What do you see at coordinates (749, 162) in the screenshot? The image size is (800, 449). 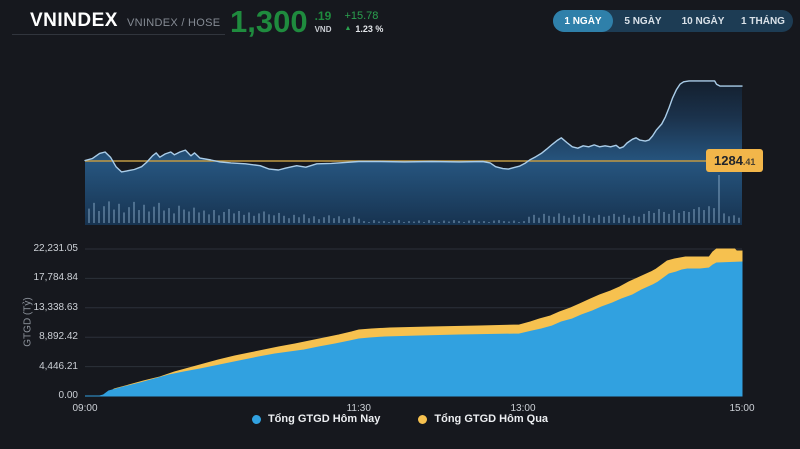 I see `reference-price-dec: .41` at bounding box center [749, 162].